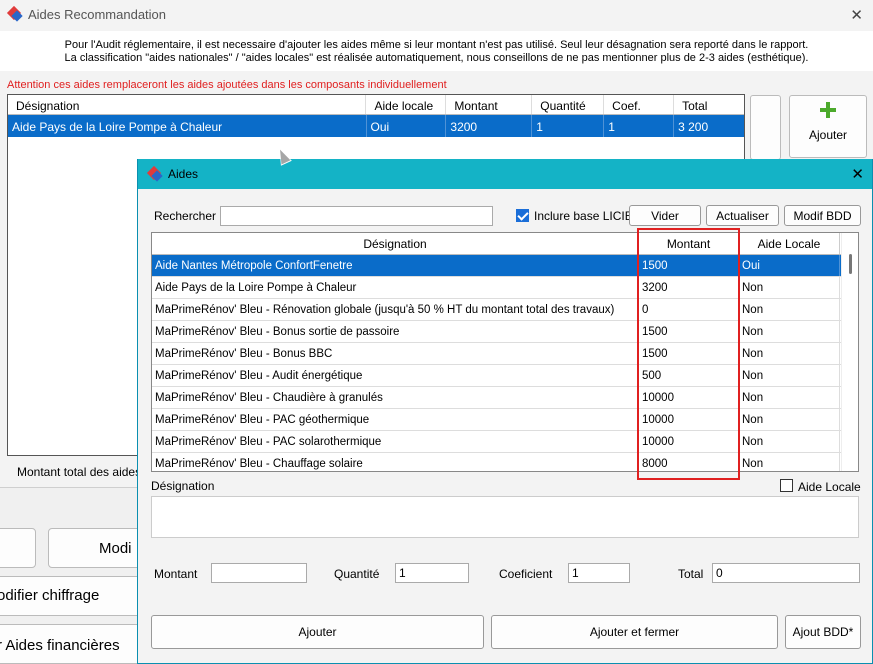 The height and width of the screenshot is (664, 873). What do you see at coordinates (406, 104) in the screenshot?
I see `col-header-aide-locale: Aide locale` at bounding box center [406, 104].